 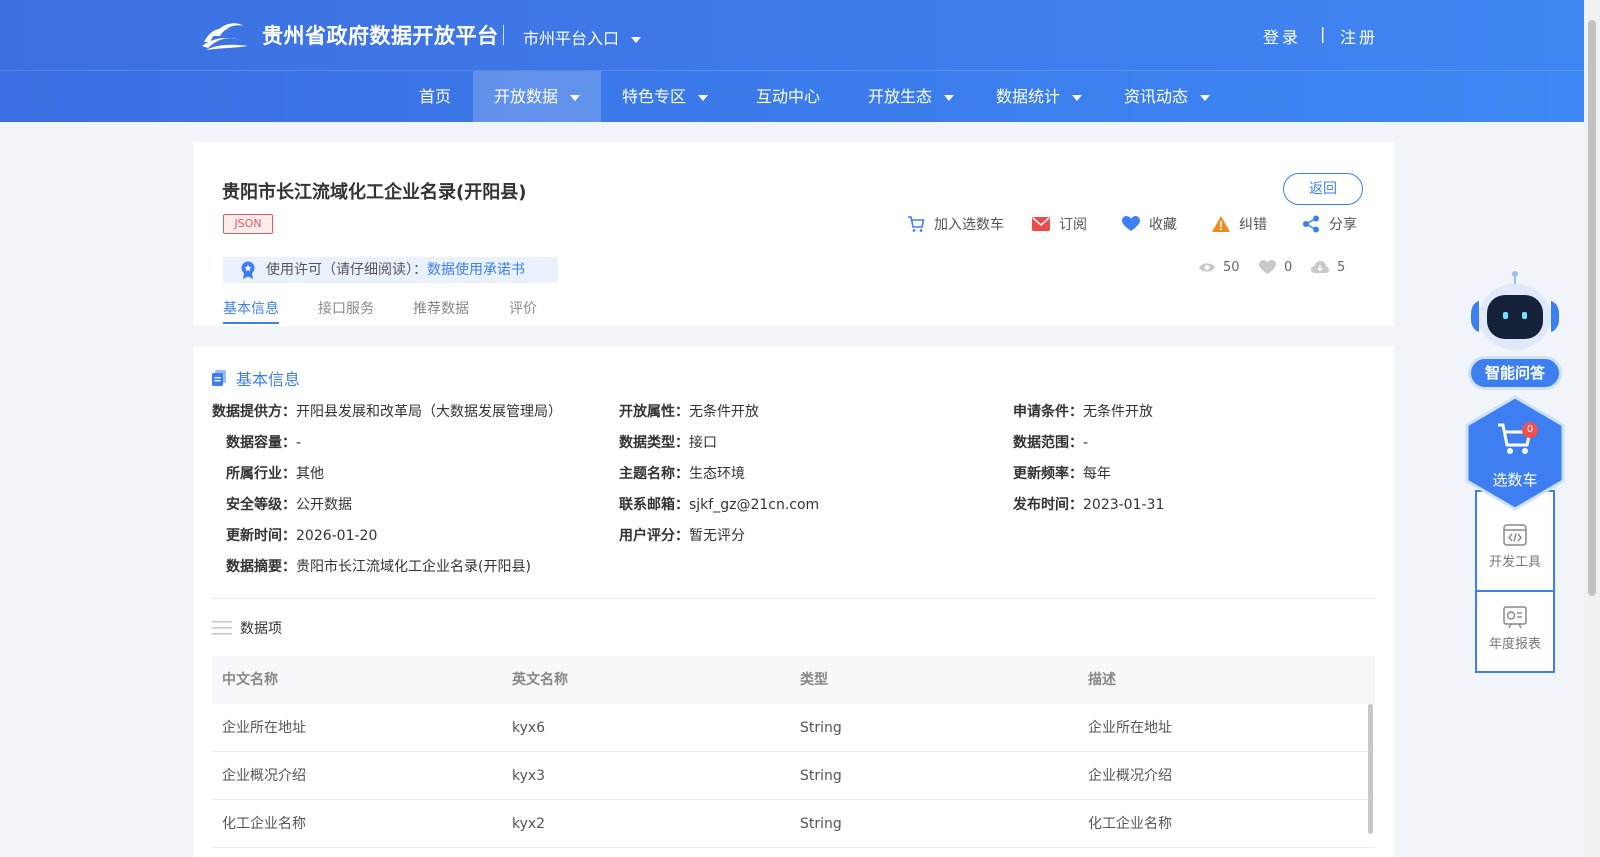 What do you see at coordinates (434, 96) in the screenshot?
I see `nav-item-label: 首页` at bounding box center [434, 96].